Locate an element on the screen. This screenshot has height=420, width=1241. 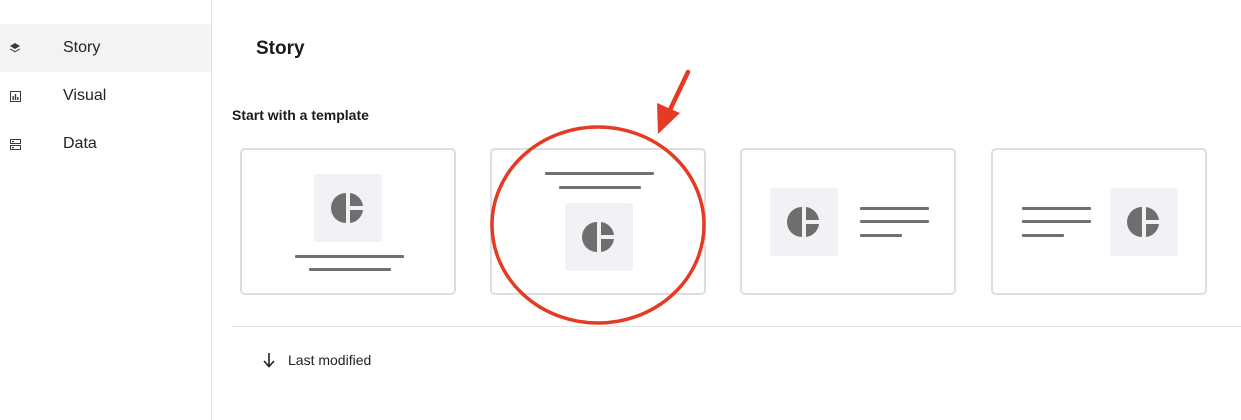
sort-label: Last modified is located at coordinates (330, 360).